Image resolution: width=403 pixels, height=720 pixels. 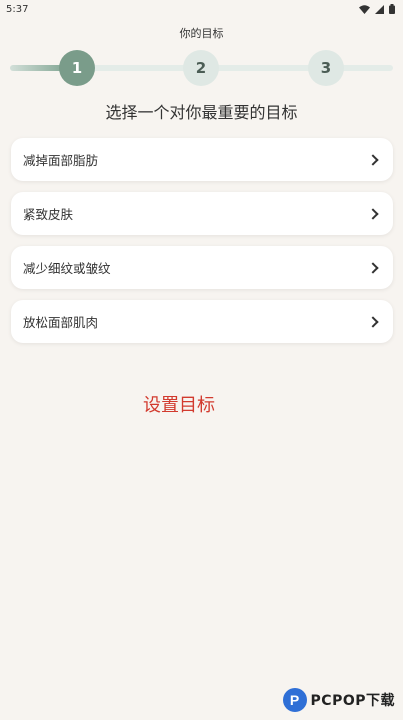 What do you see at coordinates (17, 9) in the screenshot?
I see `status-time: 5:37` at bounding box center [17, 9].